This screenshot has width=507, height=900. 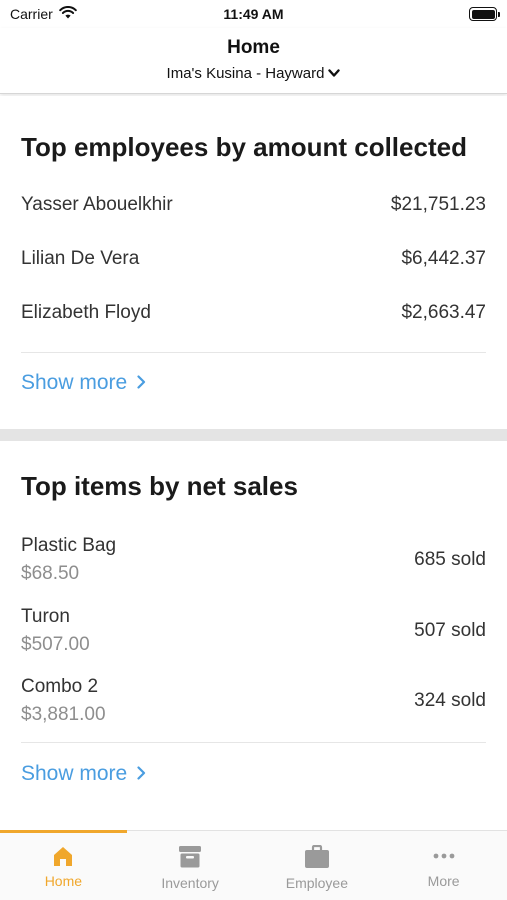 What do you see at coordinates (50, 573) in the screenshot?
I see `item-price: $68.50` at bounding box center [50, 573].